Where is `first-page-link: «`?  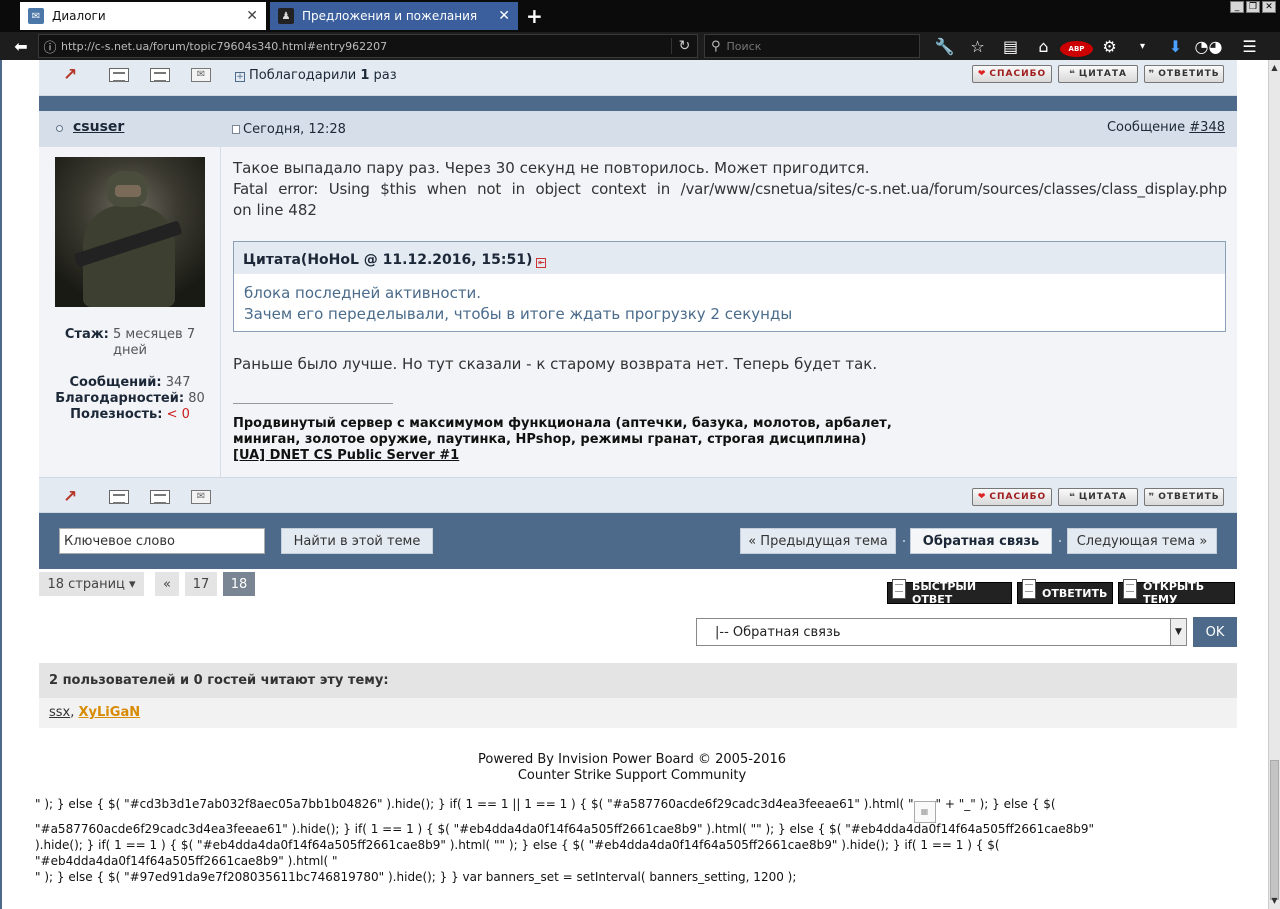 first-page-link: « is located at coordinates (167, 584).